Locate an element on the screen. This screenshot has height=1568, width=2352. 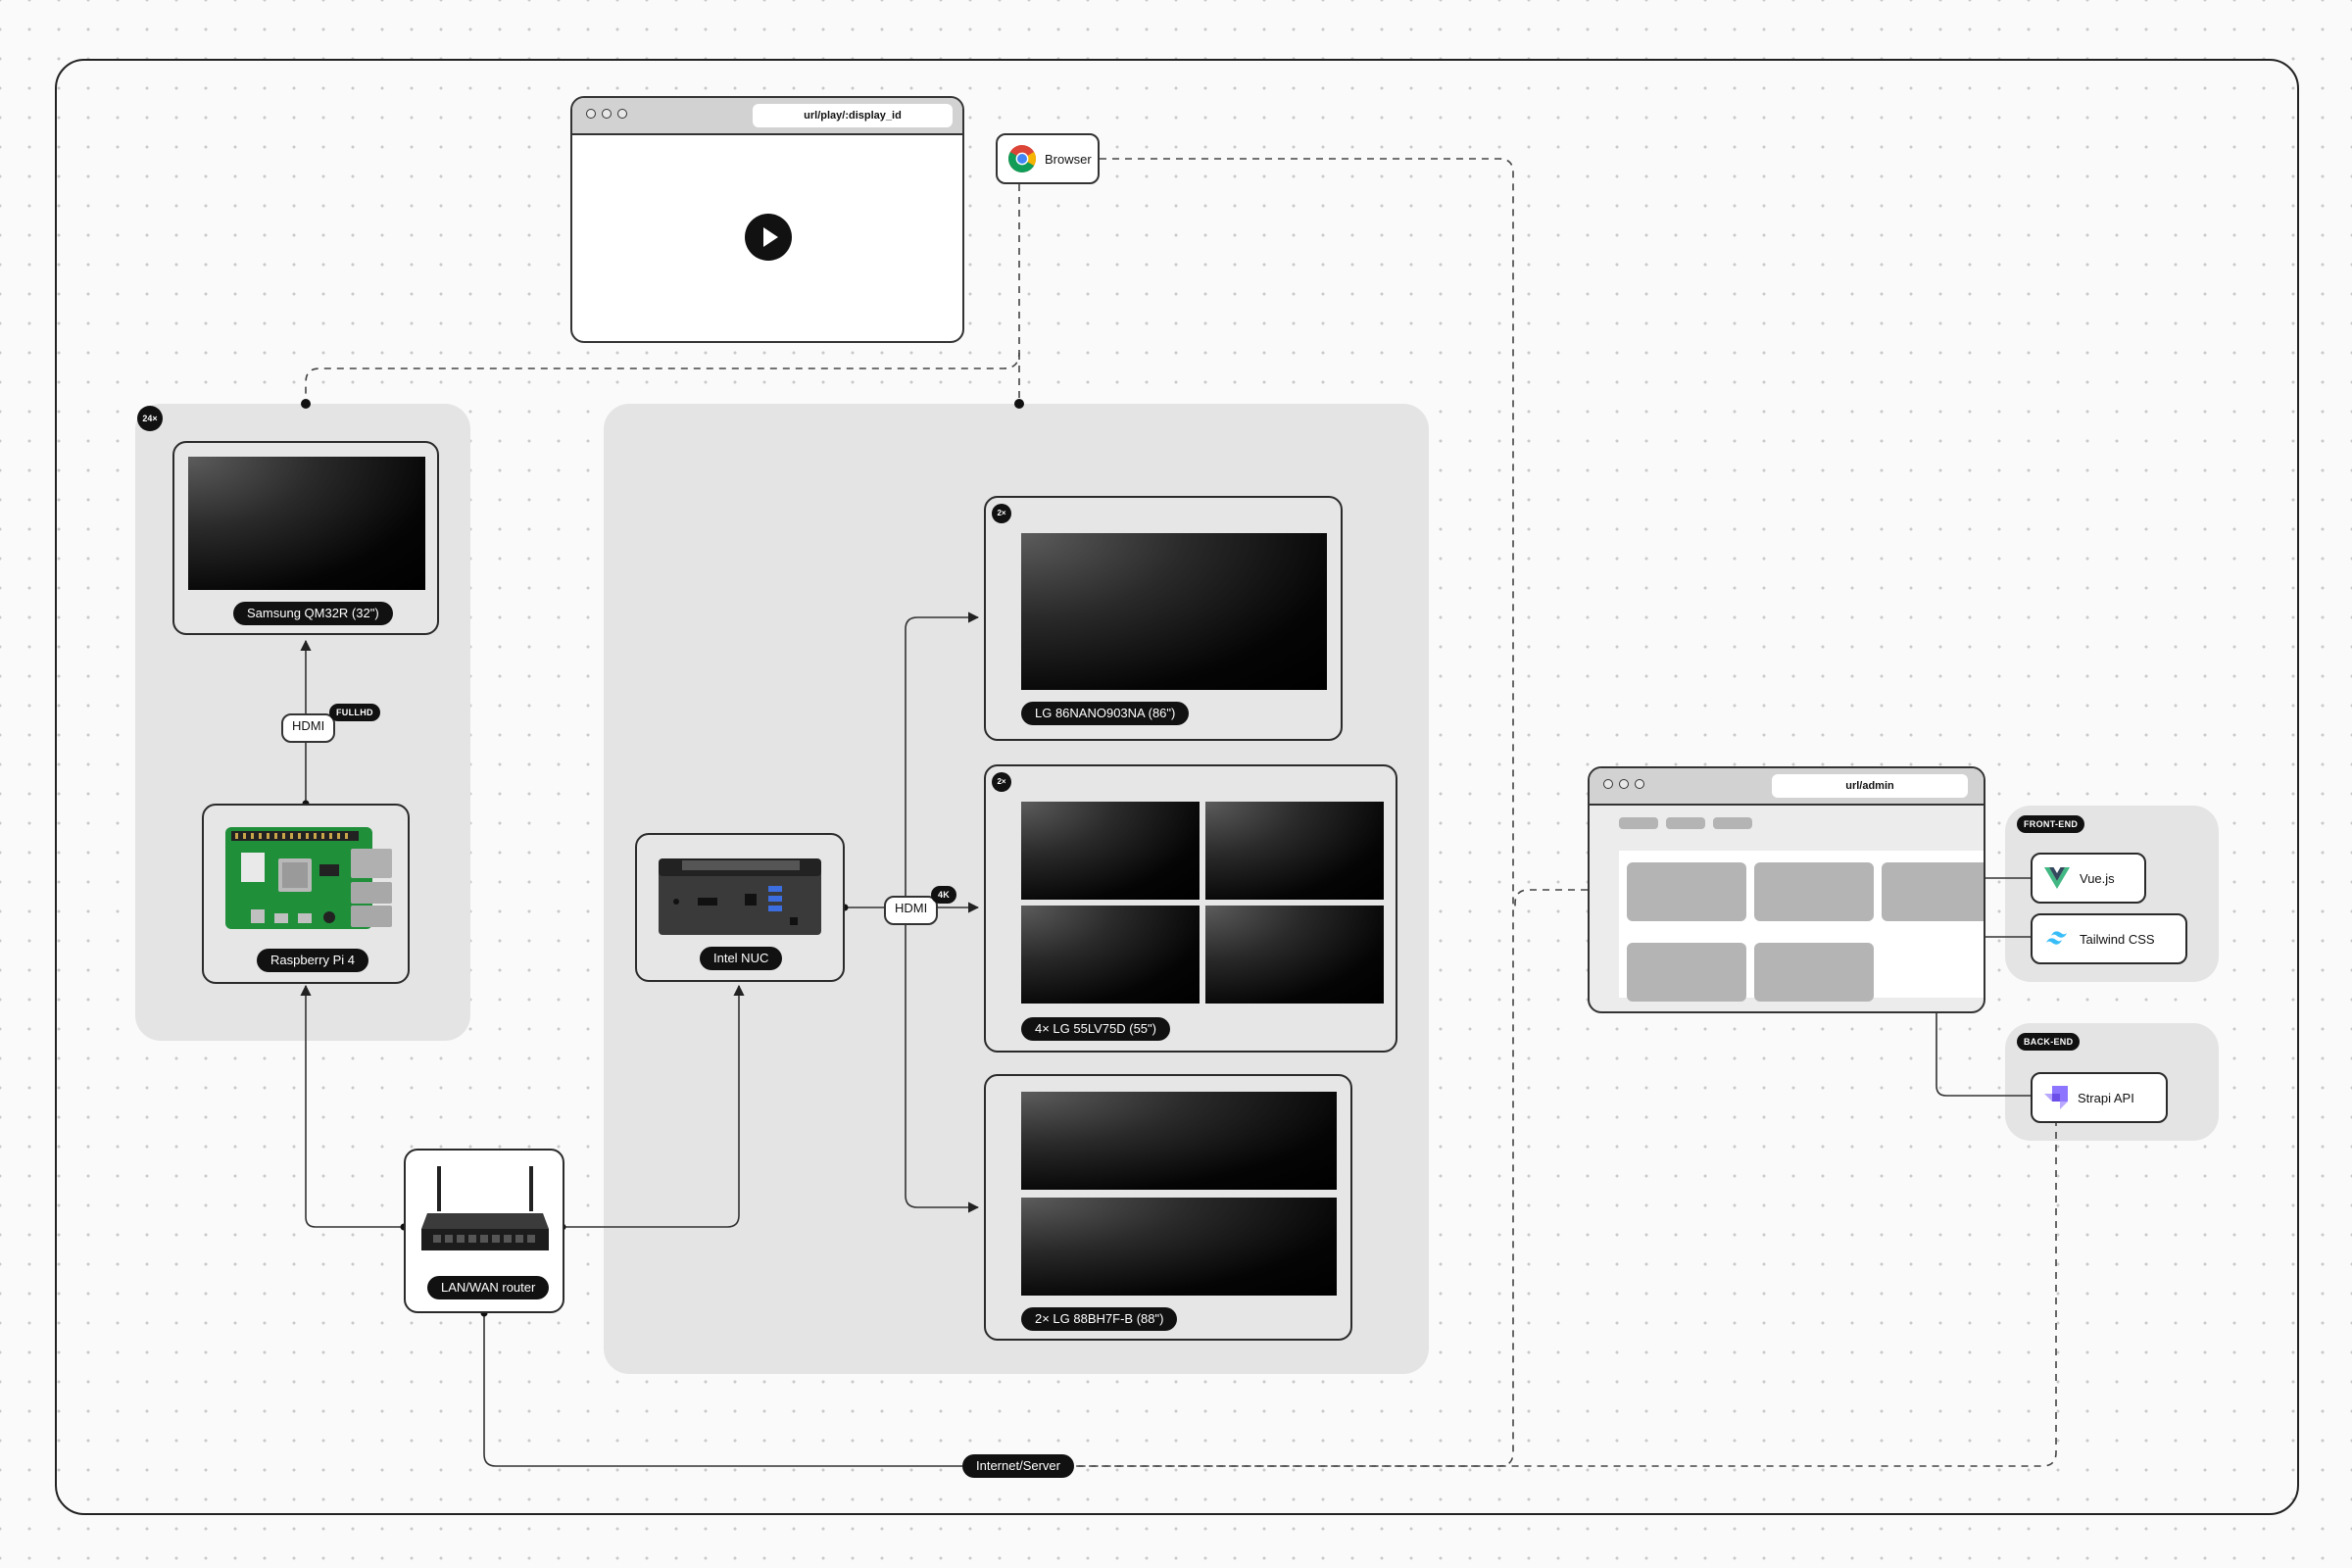
vue-logo-icon is located at coordinates (2057, 878).